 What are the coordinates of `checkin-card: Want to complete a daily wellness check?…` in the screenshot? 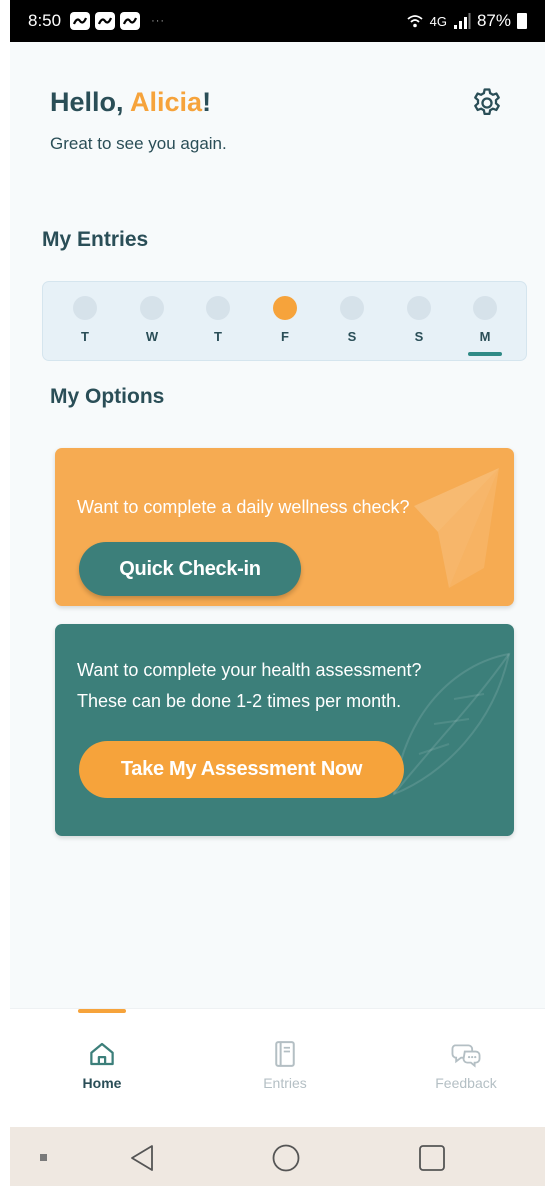 It's located at (284, 527).